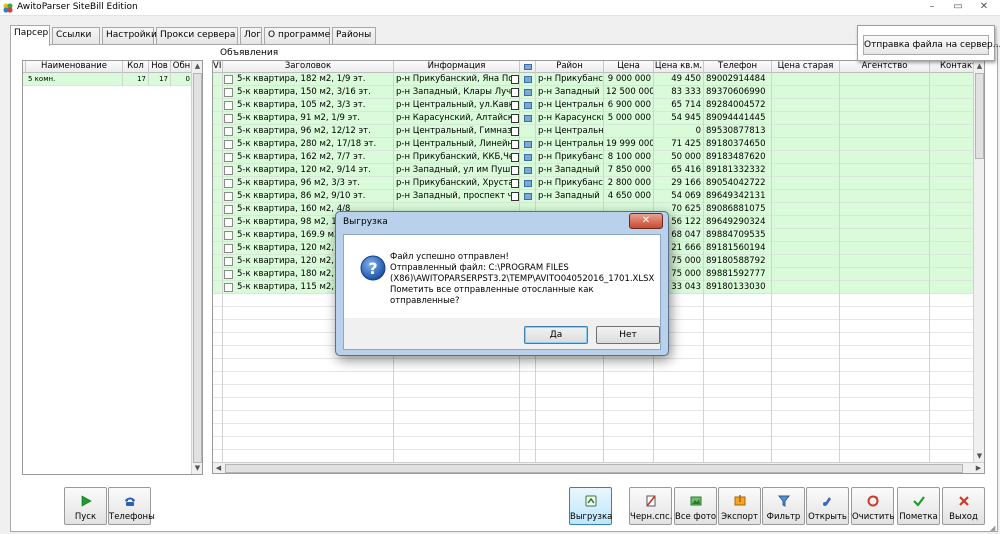 This screenshot has height=534, width=1000. I want to click on minimize-button: –, so click(932, 7).